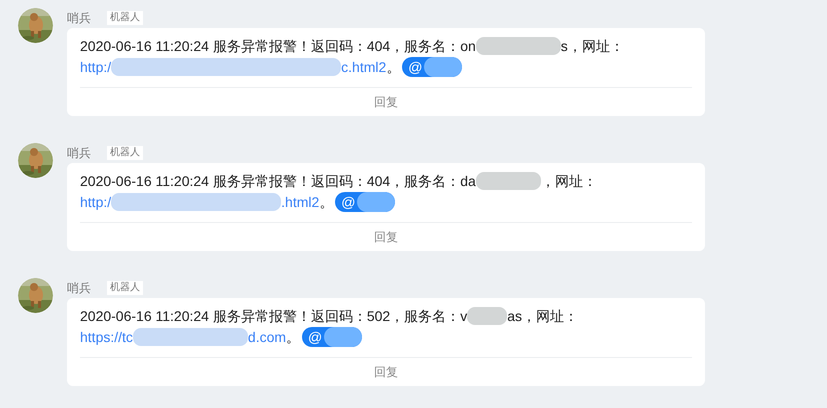 The width and height of the screenshot is (827, 408). Describe the element at coordinates (363, 67) in the screenshot. I see `link: c.html2` at that location.